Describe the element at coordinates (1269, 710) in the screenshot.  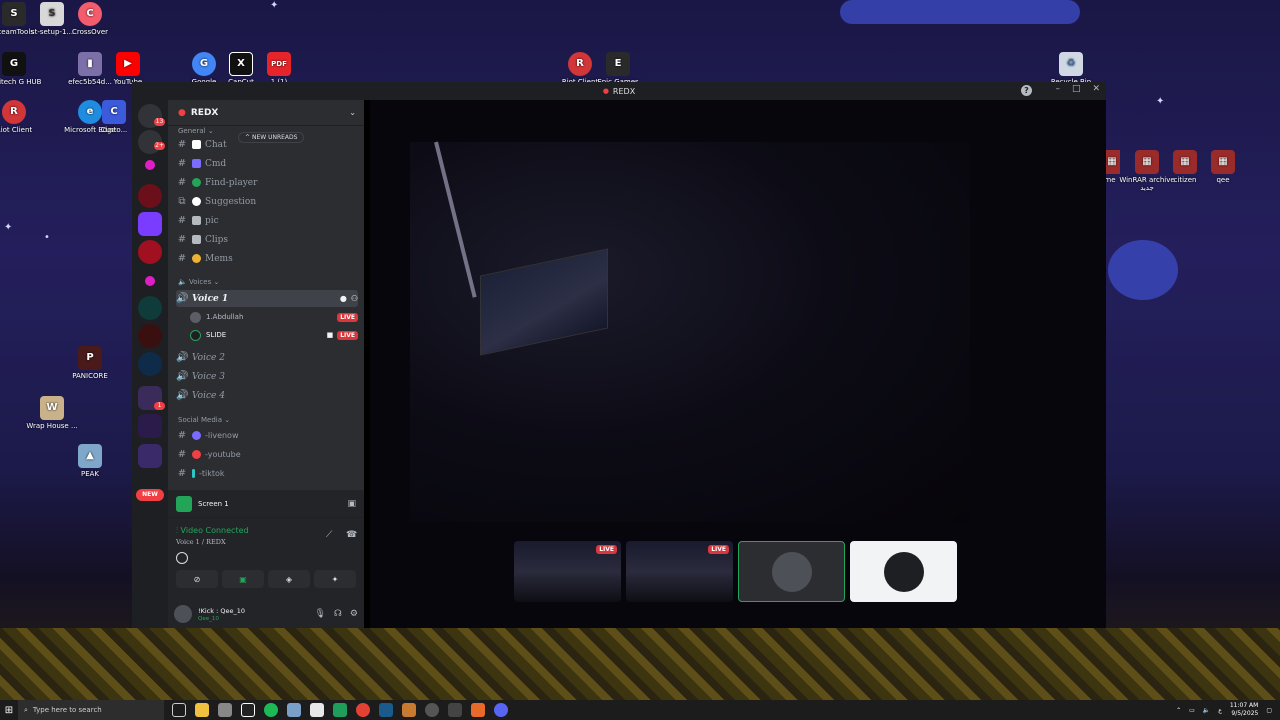
I see `notification-icon: ▢` at that location.